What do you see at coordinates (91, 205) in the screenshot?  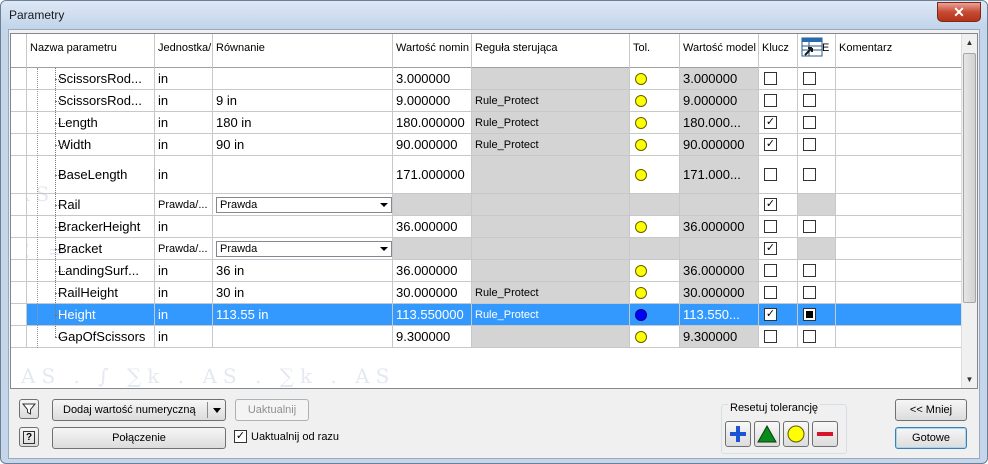 I see `parameter-name-cell: Rail` at bounding box center [91, 205].